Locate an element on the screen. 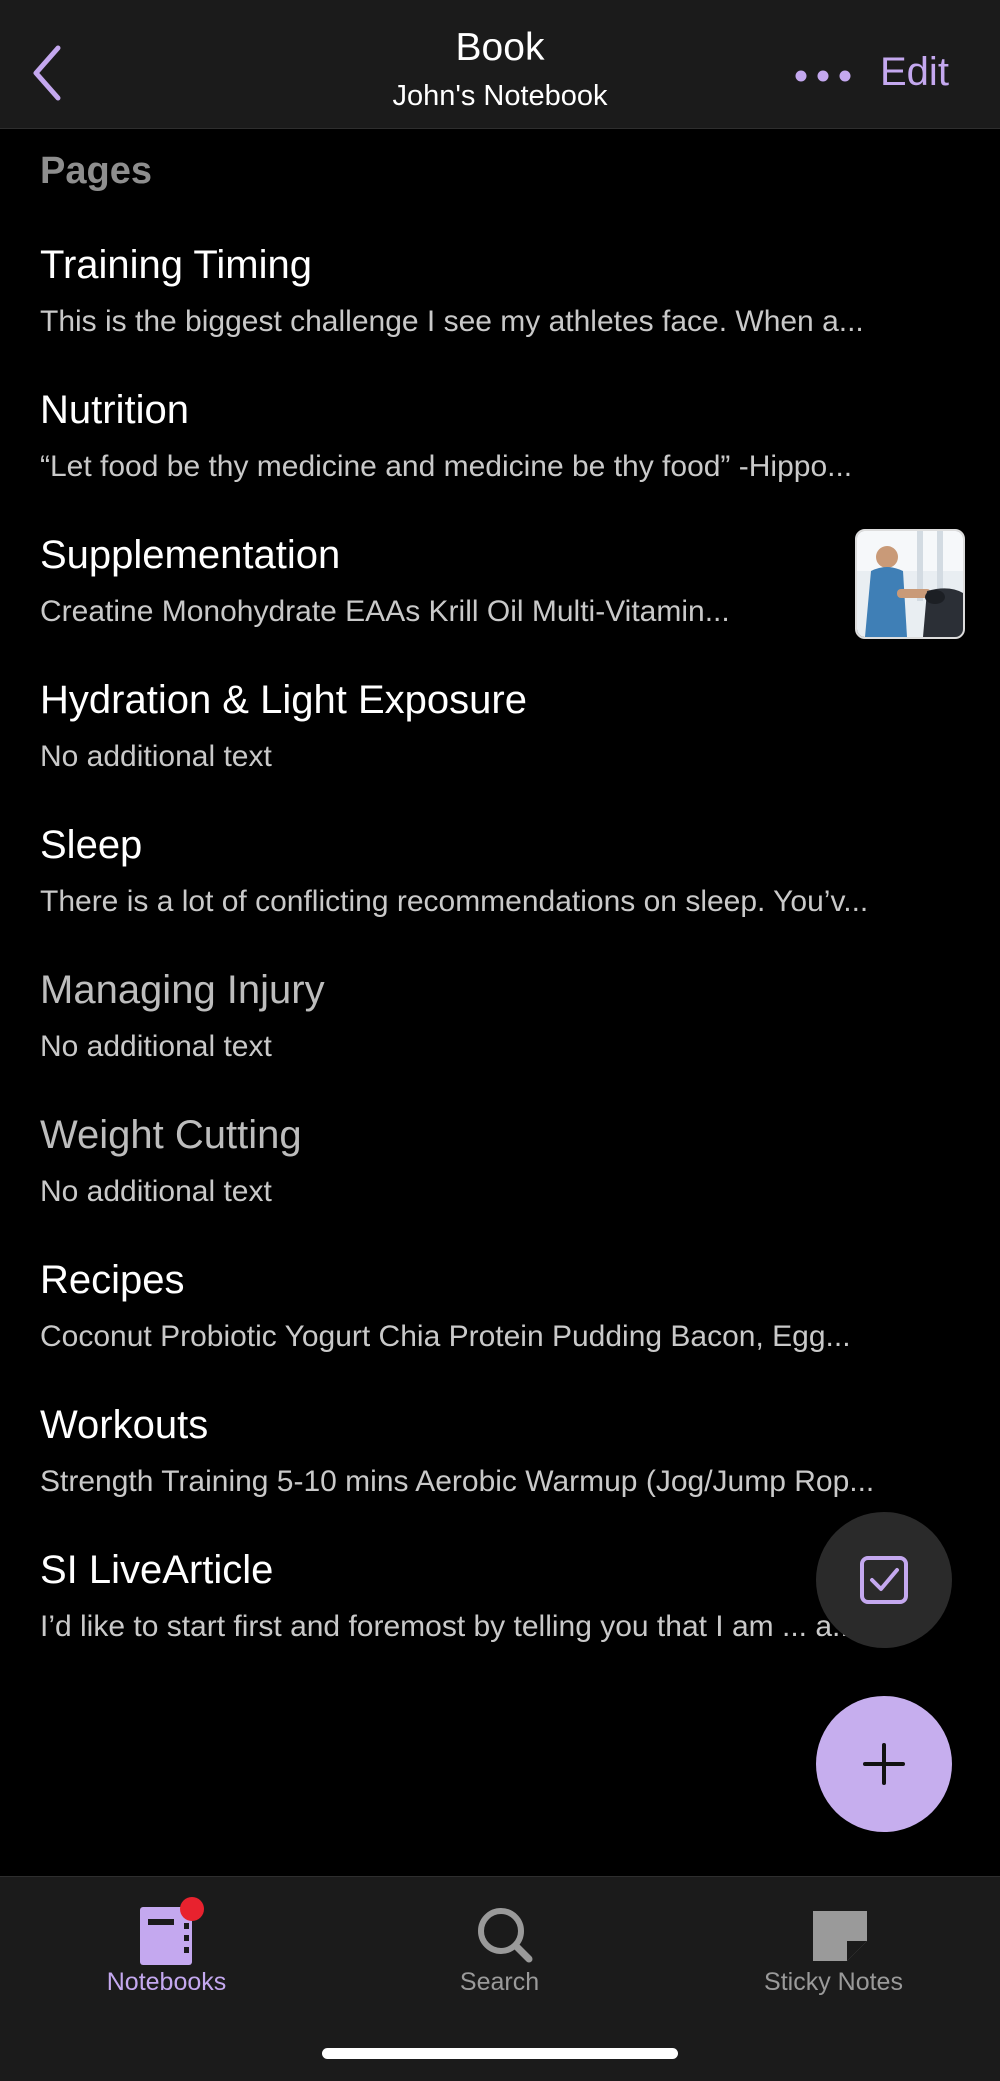  edit-button: Edit is located at coordinates (914, 72).